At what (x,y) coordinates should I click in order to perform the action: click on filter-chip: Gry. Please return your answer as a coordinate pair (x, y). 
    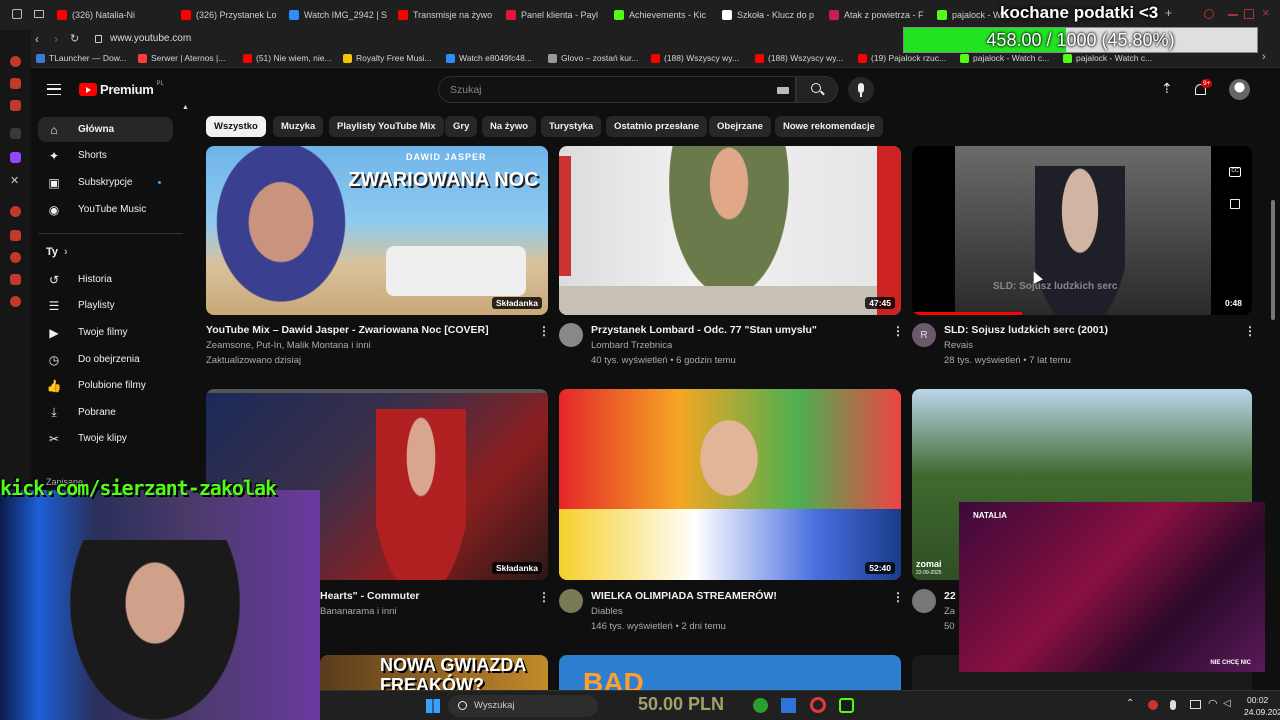
    Looking at the image, I should click on (461, 126).